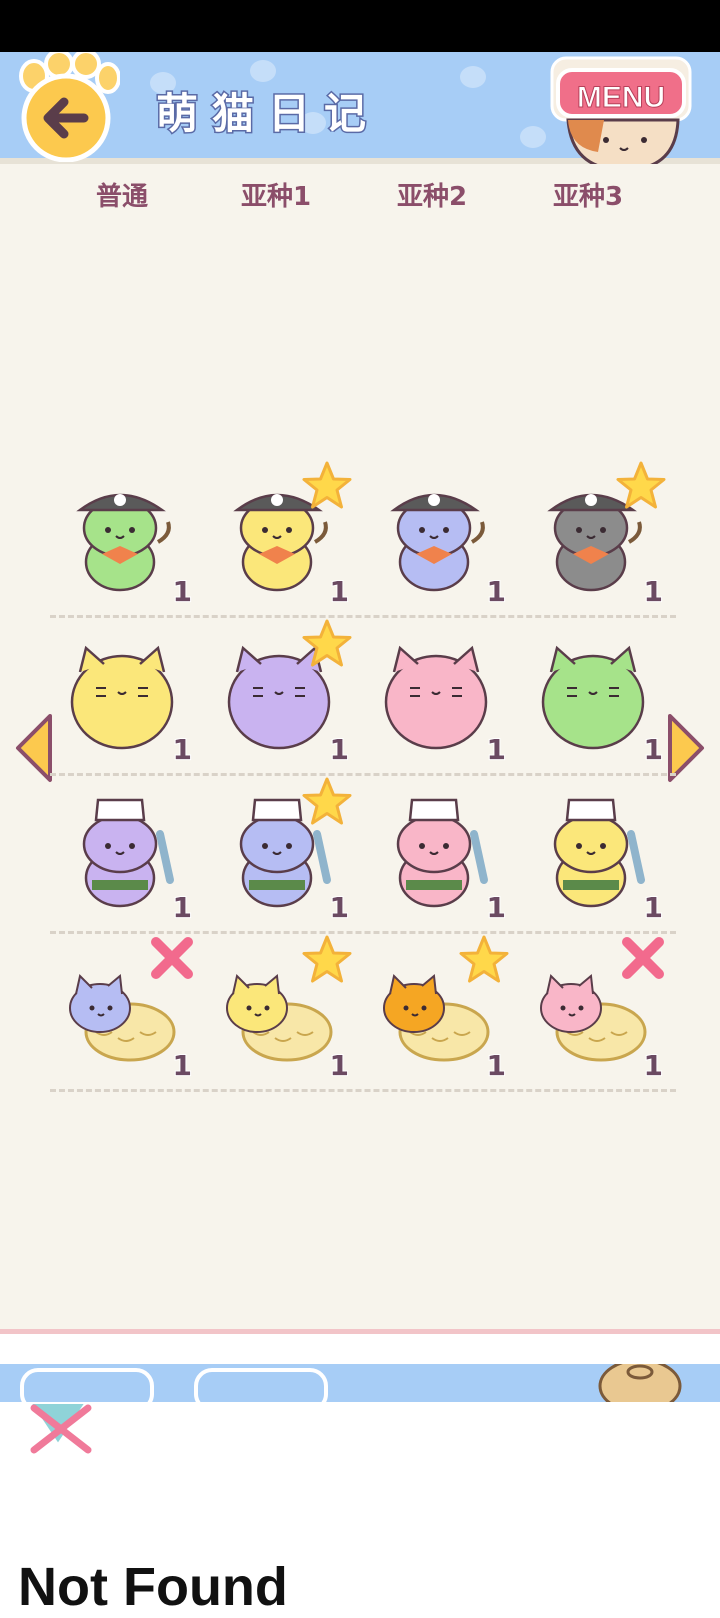 The height and width of the screenshot is (1618, 720). I want to click on menu-cat-icon: MENU, so click(621, 114).